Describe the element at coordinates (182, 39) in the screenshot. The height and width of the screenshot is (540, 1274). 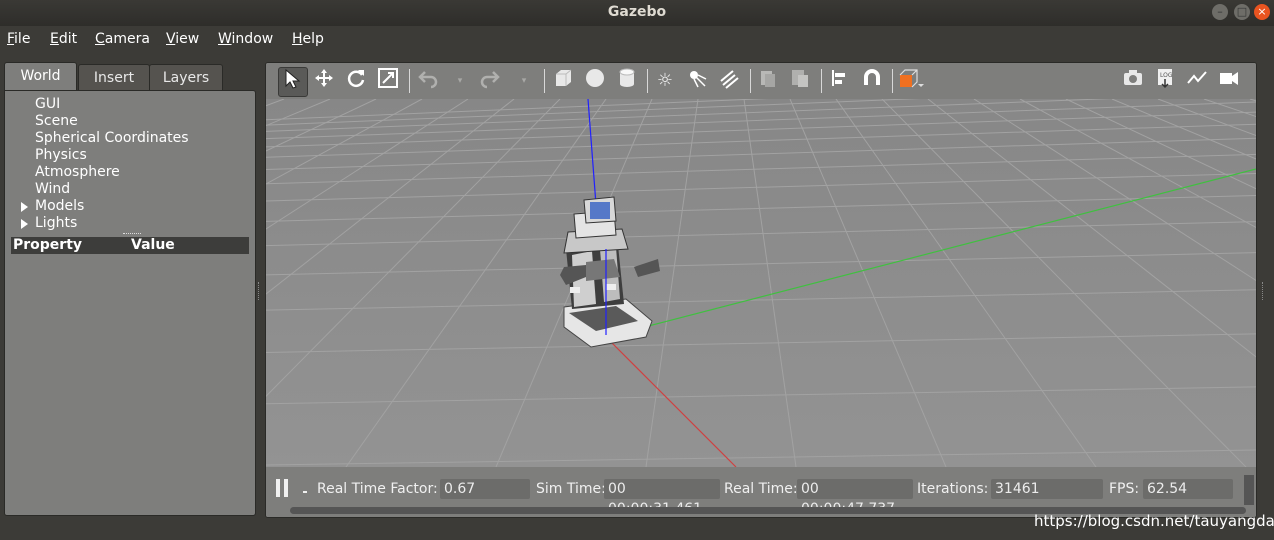
I see `menu-view: View` at that location.